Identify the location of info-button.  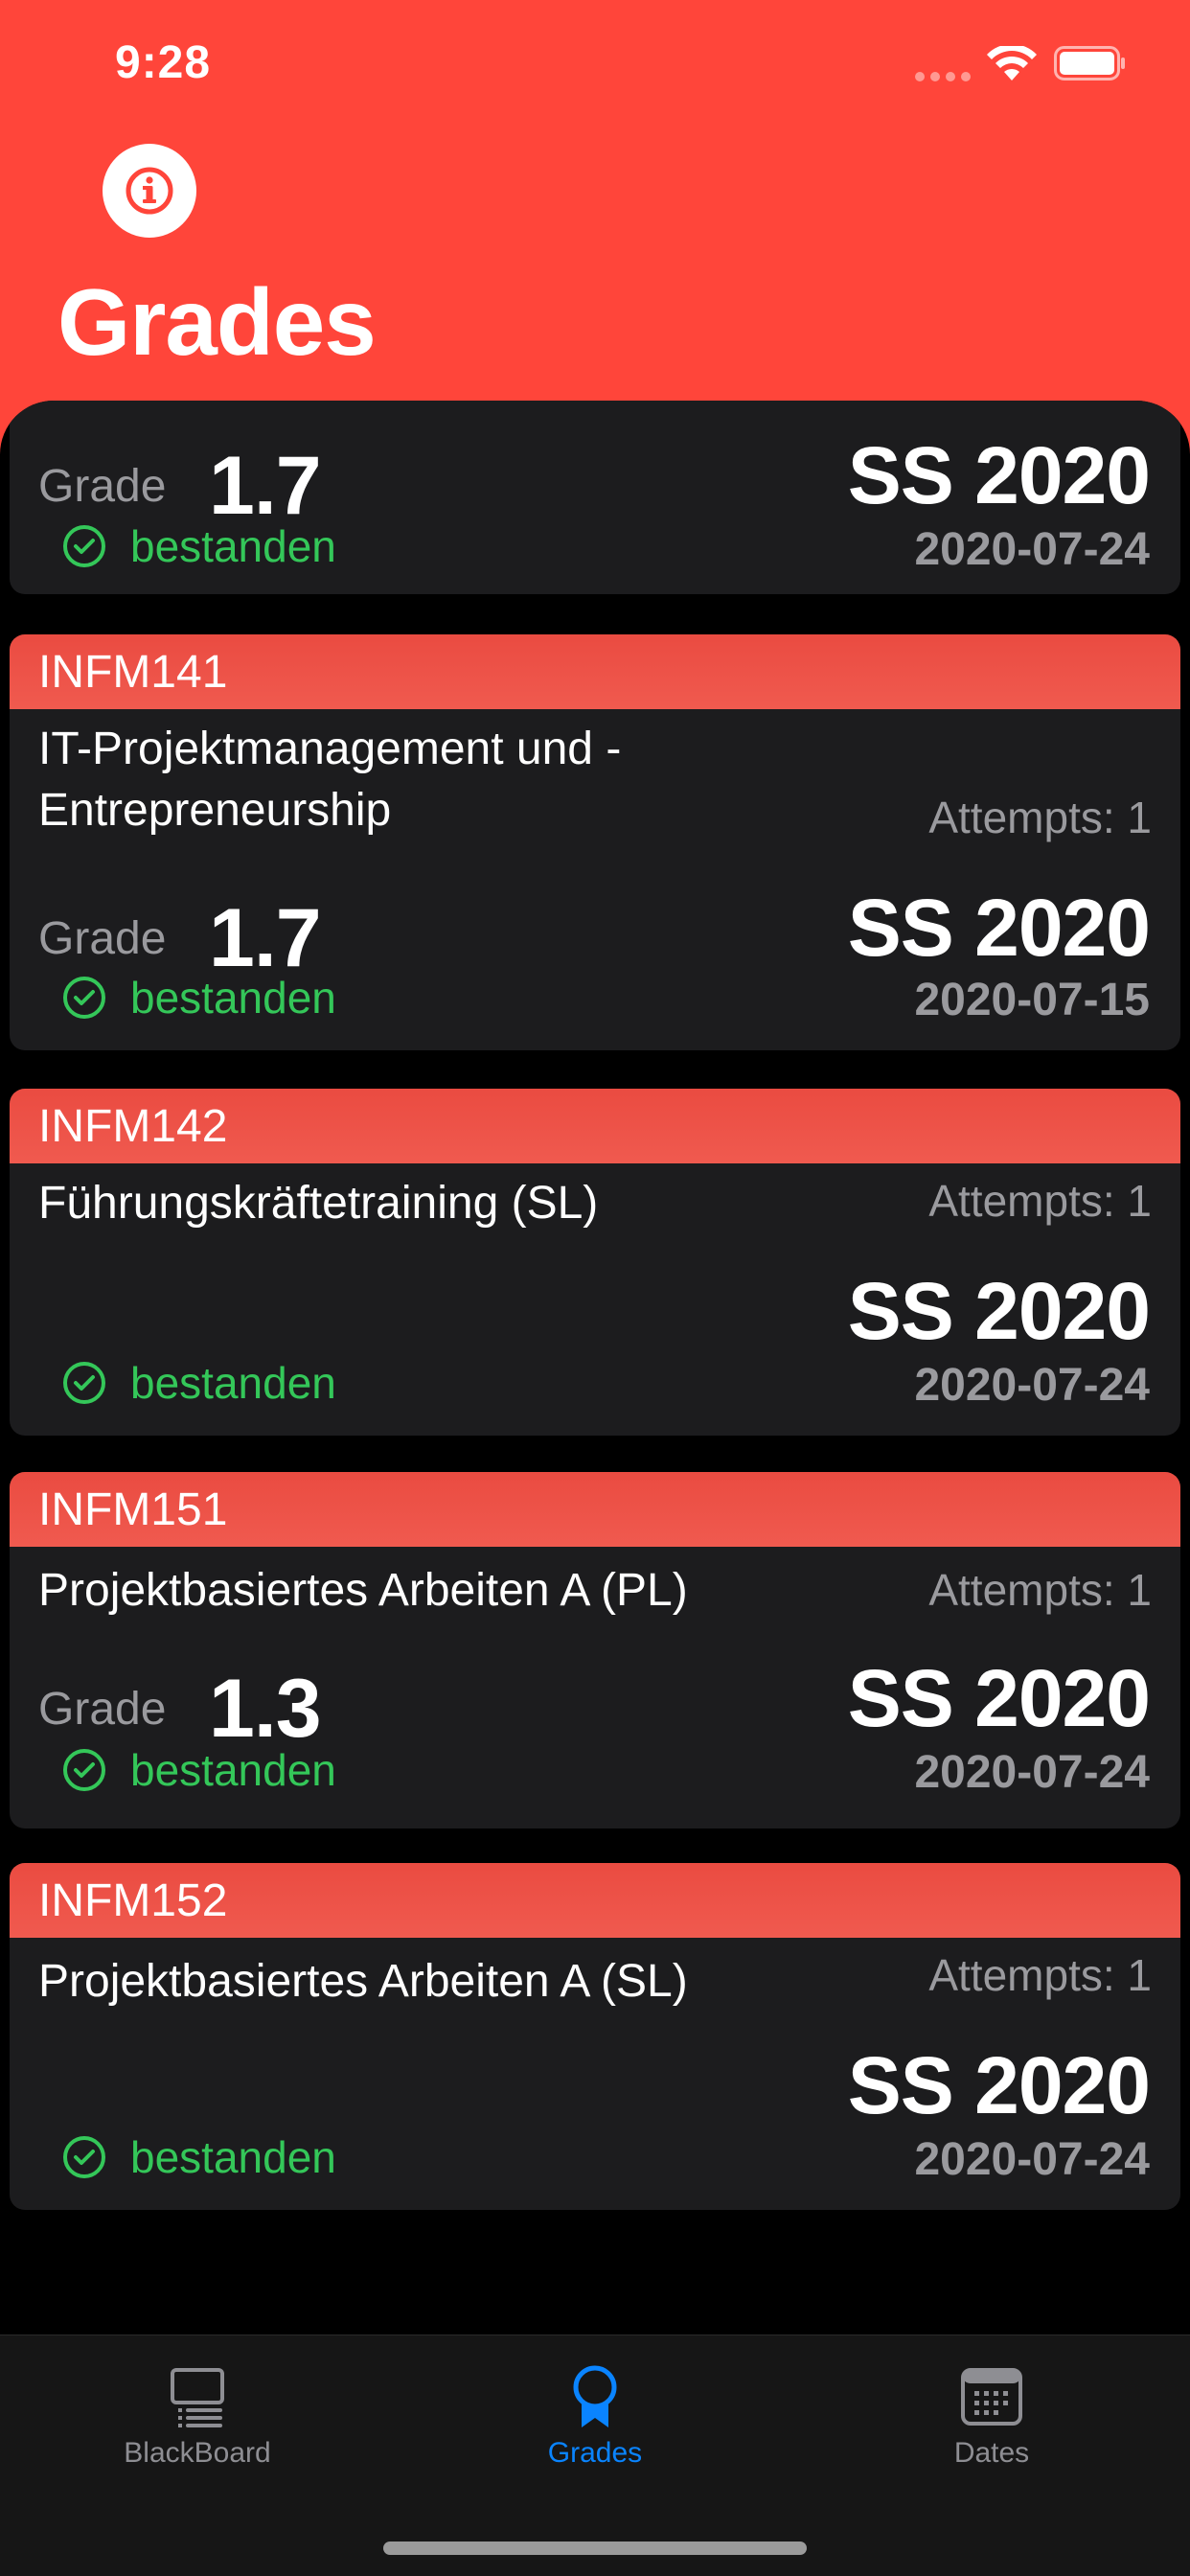
(150, 191).